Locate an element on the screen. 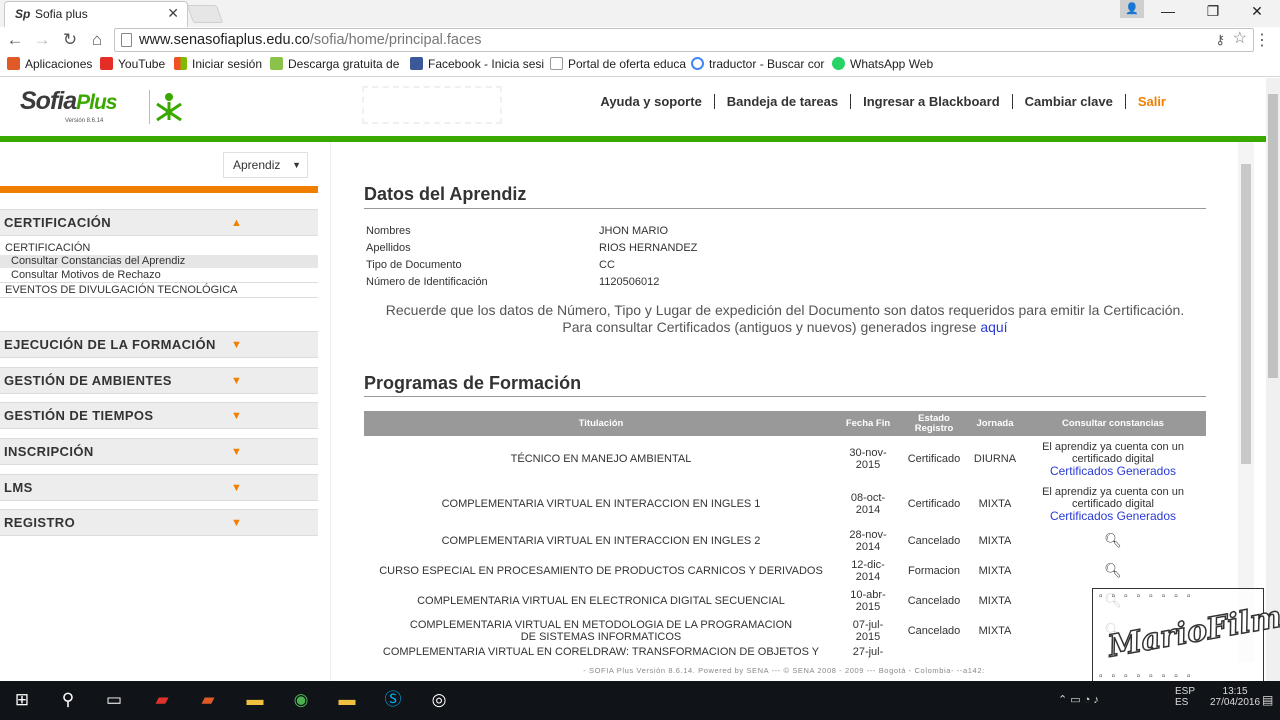 The width and height of the screenshot is (1280, 720). bookmark-star-icon: ☆ is located at coordinates (1240, 39).